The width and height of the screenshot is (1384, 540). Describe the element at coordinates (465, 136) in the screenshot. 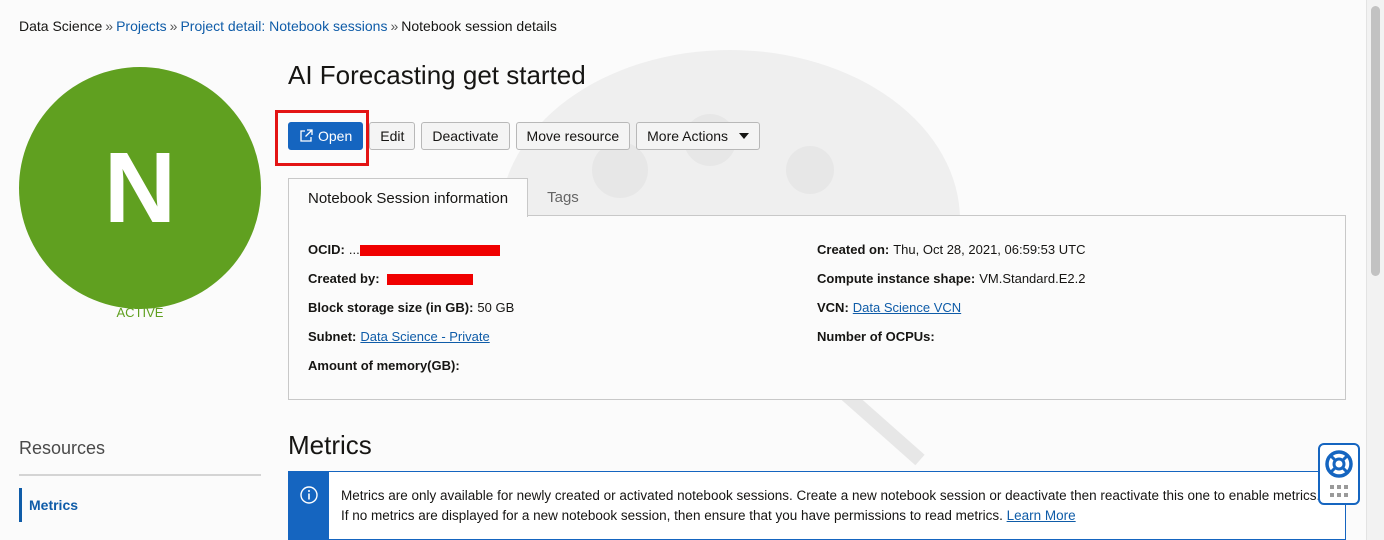

I see `deactivate-button: Deactivate` at that location.